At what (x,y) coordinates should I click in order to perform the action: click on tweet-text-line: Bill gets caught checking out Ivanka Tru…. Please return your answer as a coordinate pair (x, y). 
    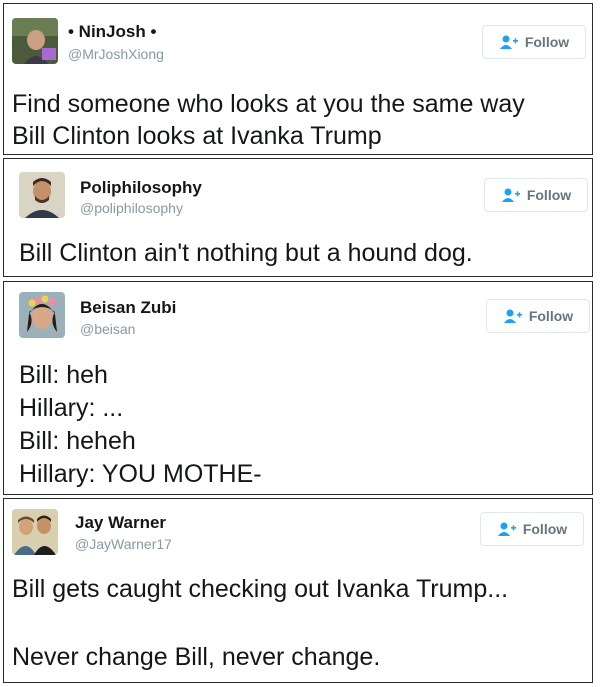
    Looking at the image, I should click on (260, 589).